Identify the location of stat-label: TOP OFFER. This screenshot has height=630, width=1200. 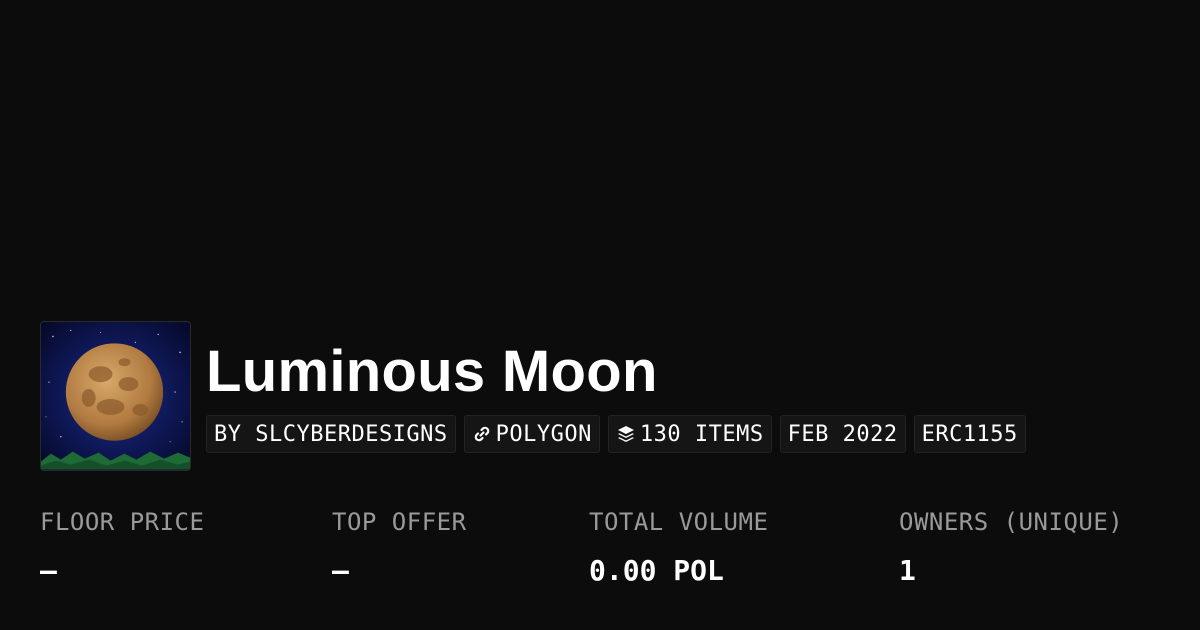
(399, 522).